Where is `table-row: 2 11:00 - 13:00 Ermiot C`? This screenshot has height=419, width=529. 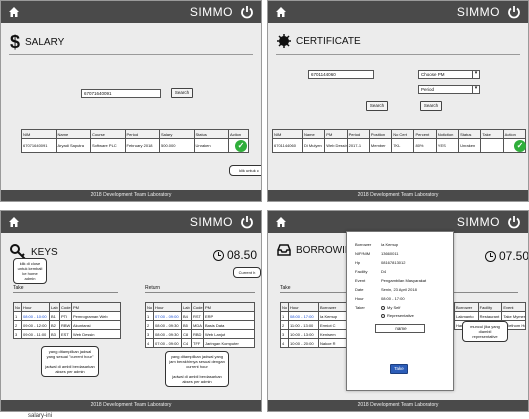
table-row: 2 11:00 - 13:00 Ermiot C is located at coordinates (318, 325).